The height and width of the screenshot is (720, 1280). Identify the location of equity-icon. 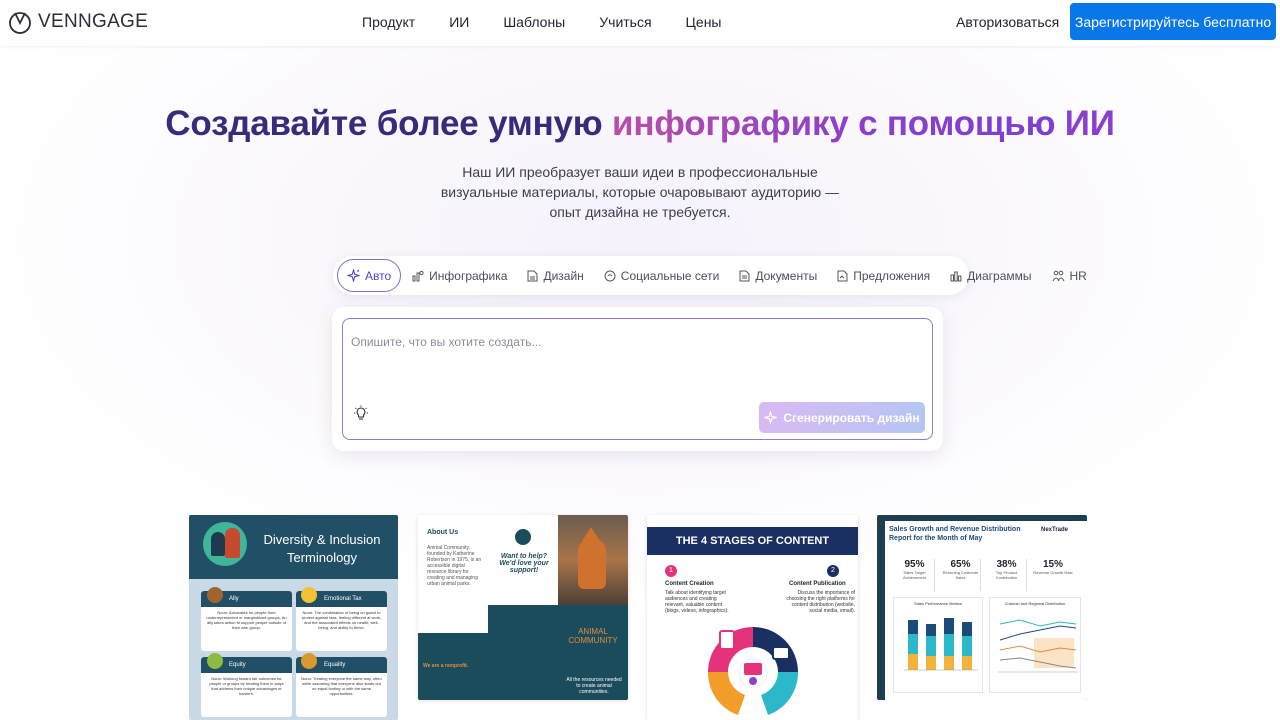
(215, 661).